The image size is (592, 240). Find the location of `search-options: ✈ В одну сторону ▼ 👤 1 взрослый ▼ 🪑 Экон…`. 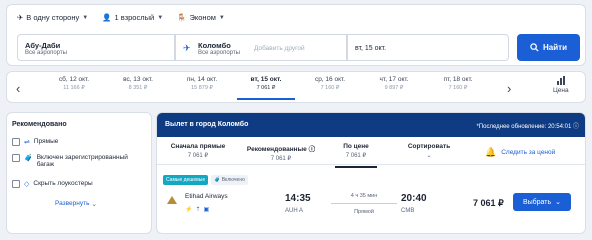

search-options: ✈ В одну сторону ▼ 👤 1 взрослый ▼ 🪑 Экон… is located at coordinates (121, 17).